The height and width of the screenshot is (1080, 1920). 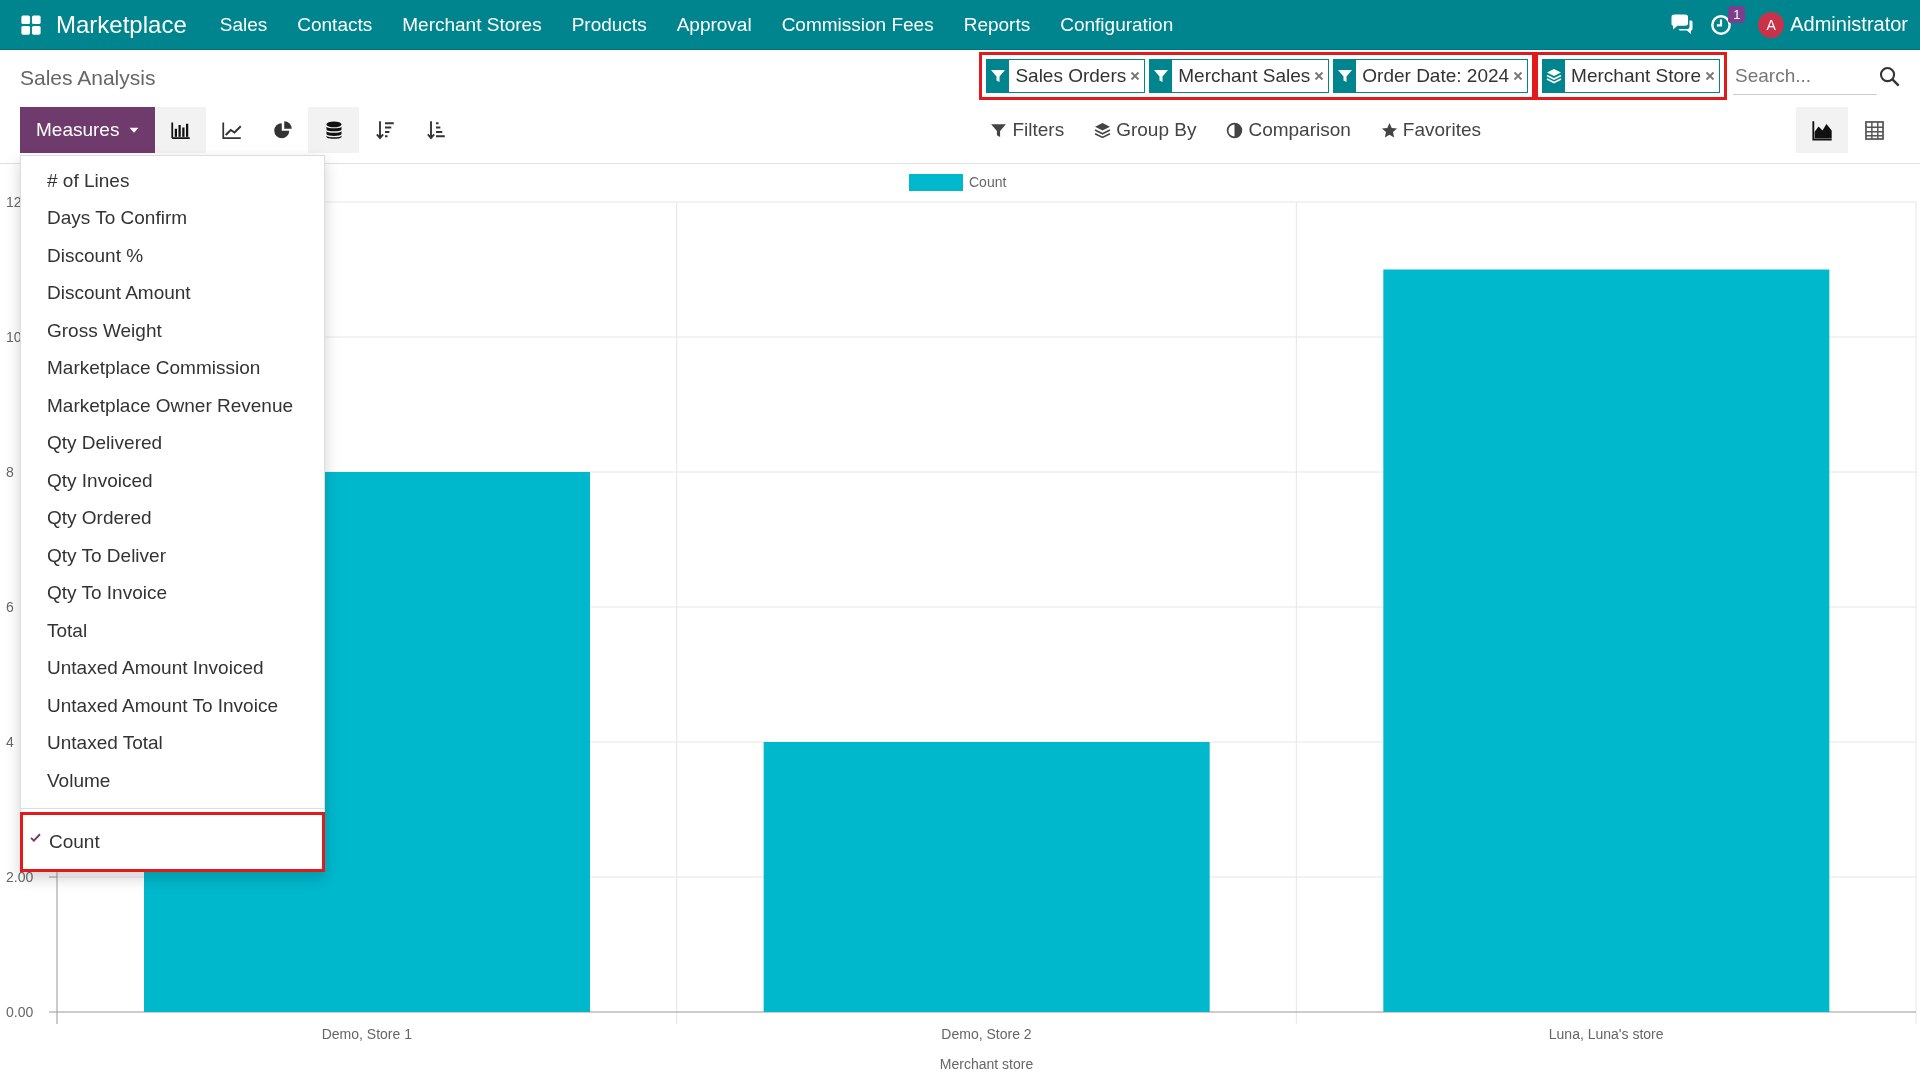 I want to click on group-by-facet: Merchant Store, so click(x=1631, y=76).